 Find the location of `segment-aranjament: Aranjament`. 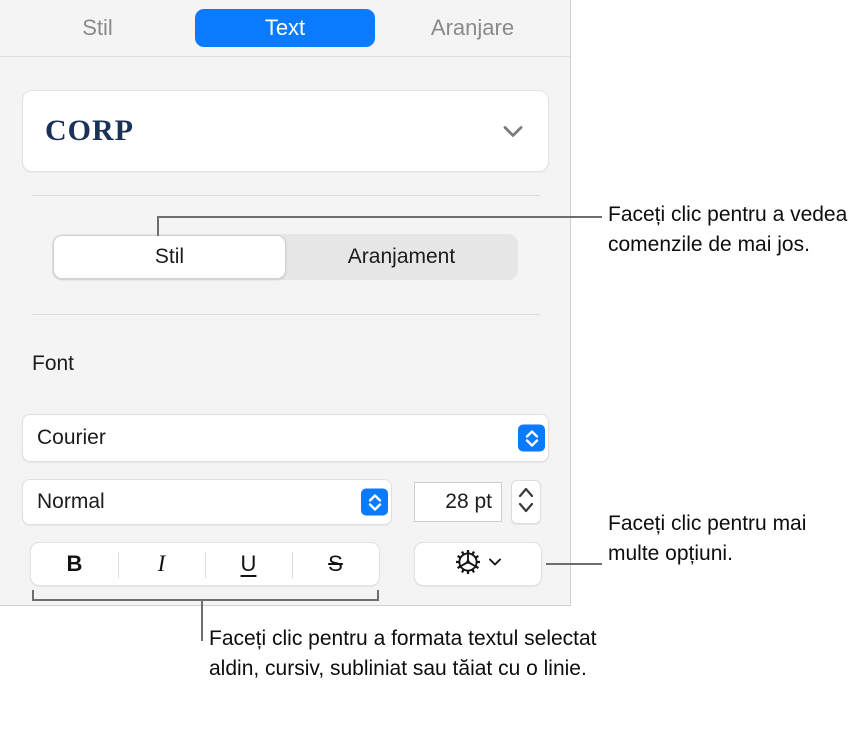

segment-aranjament: Aranjament is located at coordinates (401, 257).